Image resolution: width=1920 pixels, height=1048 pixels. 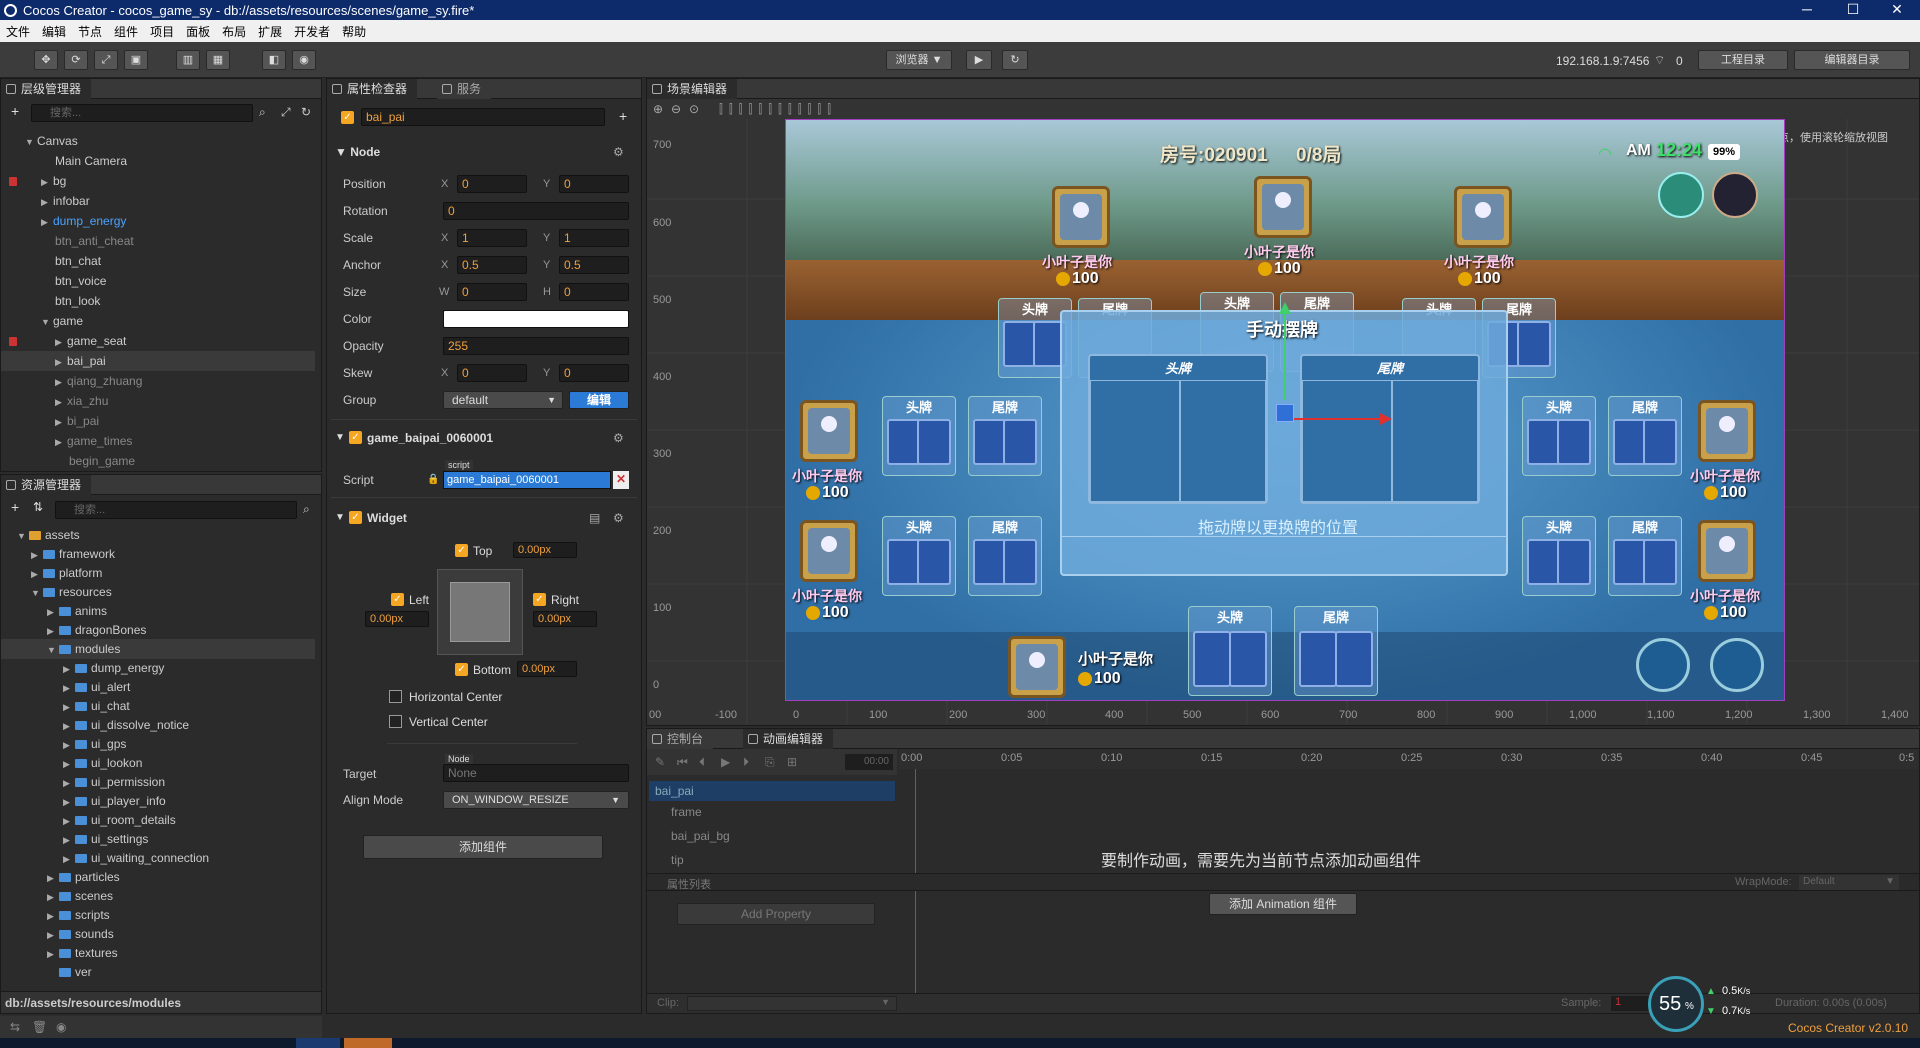 What do you see at coordinates (919, 60) in the screenshot?
I see `preview-platform-select: 浏览器 ▼` at bounding box center [919, 60].